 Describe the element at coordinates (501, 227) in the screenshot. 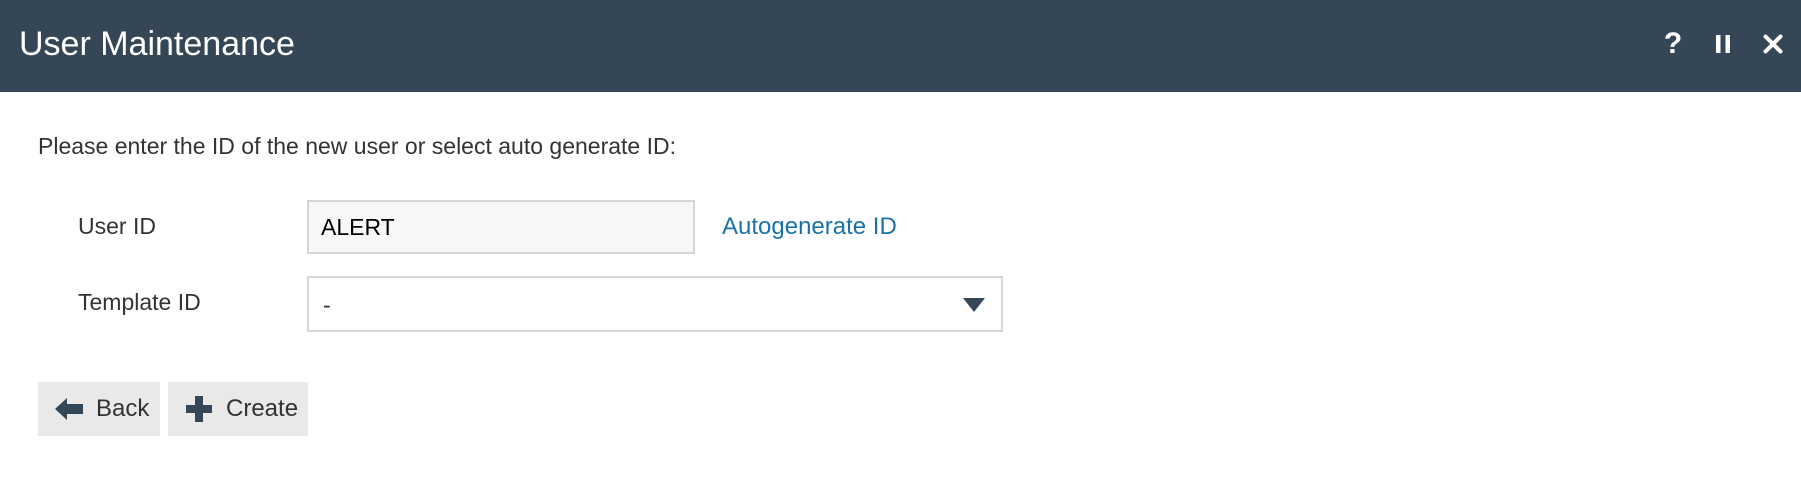

I see `user-id-input` at that location.